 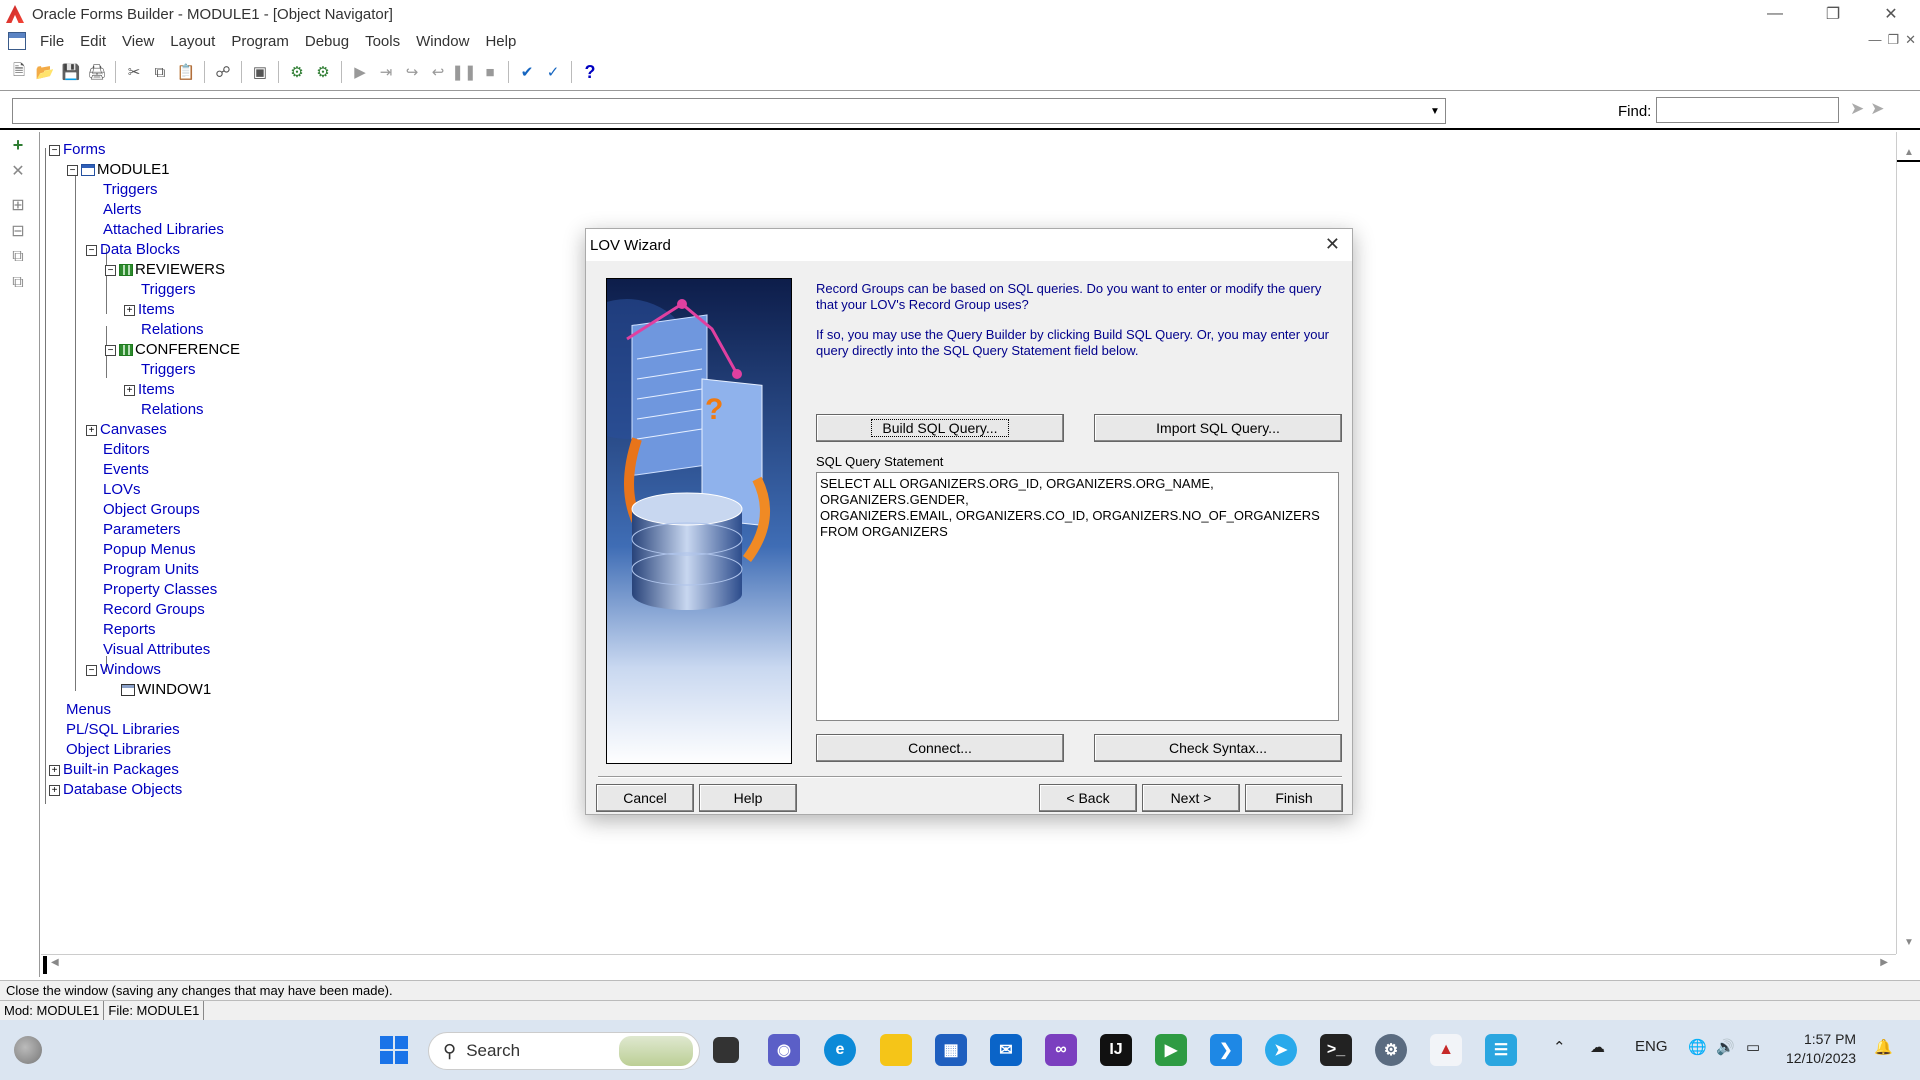 I want to click on store-icon: ▦, so click(x=951, y=1050).